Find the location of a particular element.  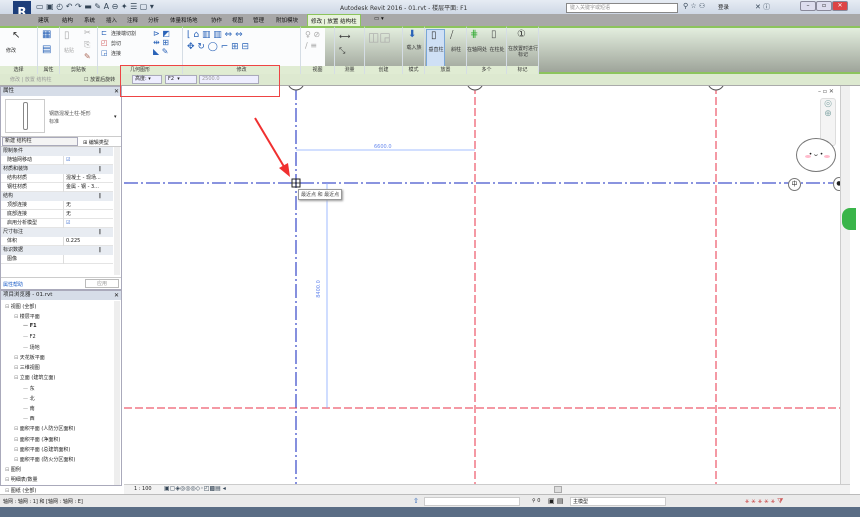

rotate-after-place-checkbox: ☐ 放置后旋转 is located at coordinates (99, 79).